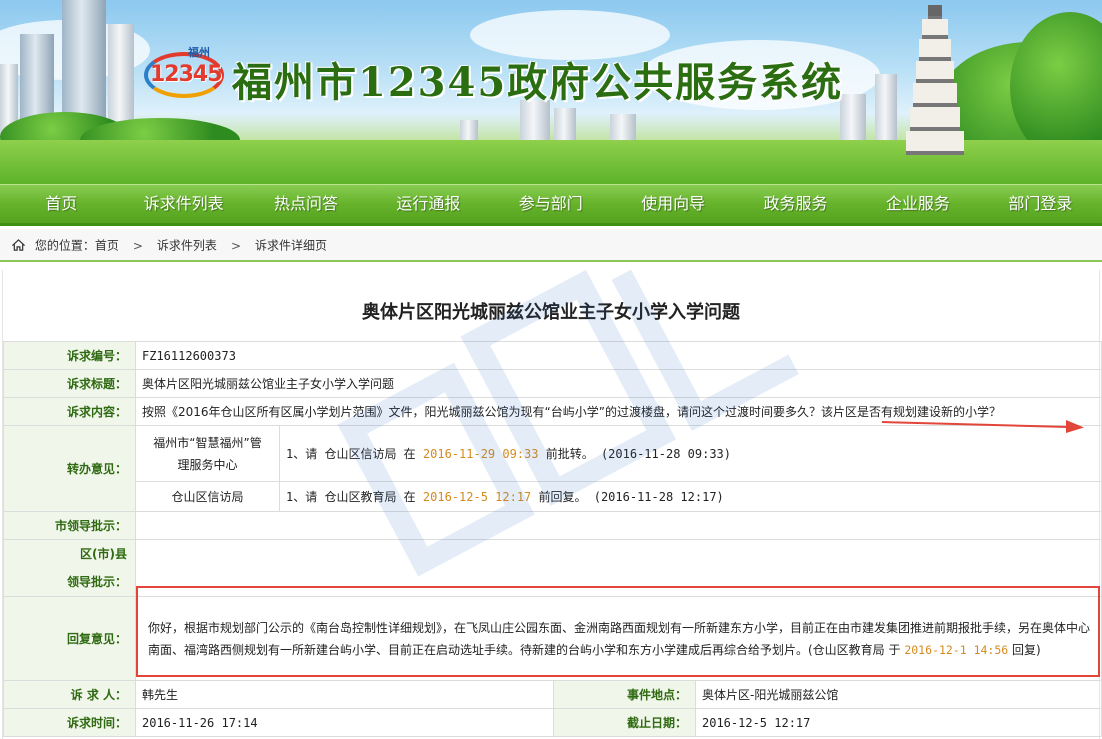 This screenshot has height=739, width=1102. I want to click on deadline-label: 截止日期：, so click(624, 722).